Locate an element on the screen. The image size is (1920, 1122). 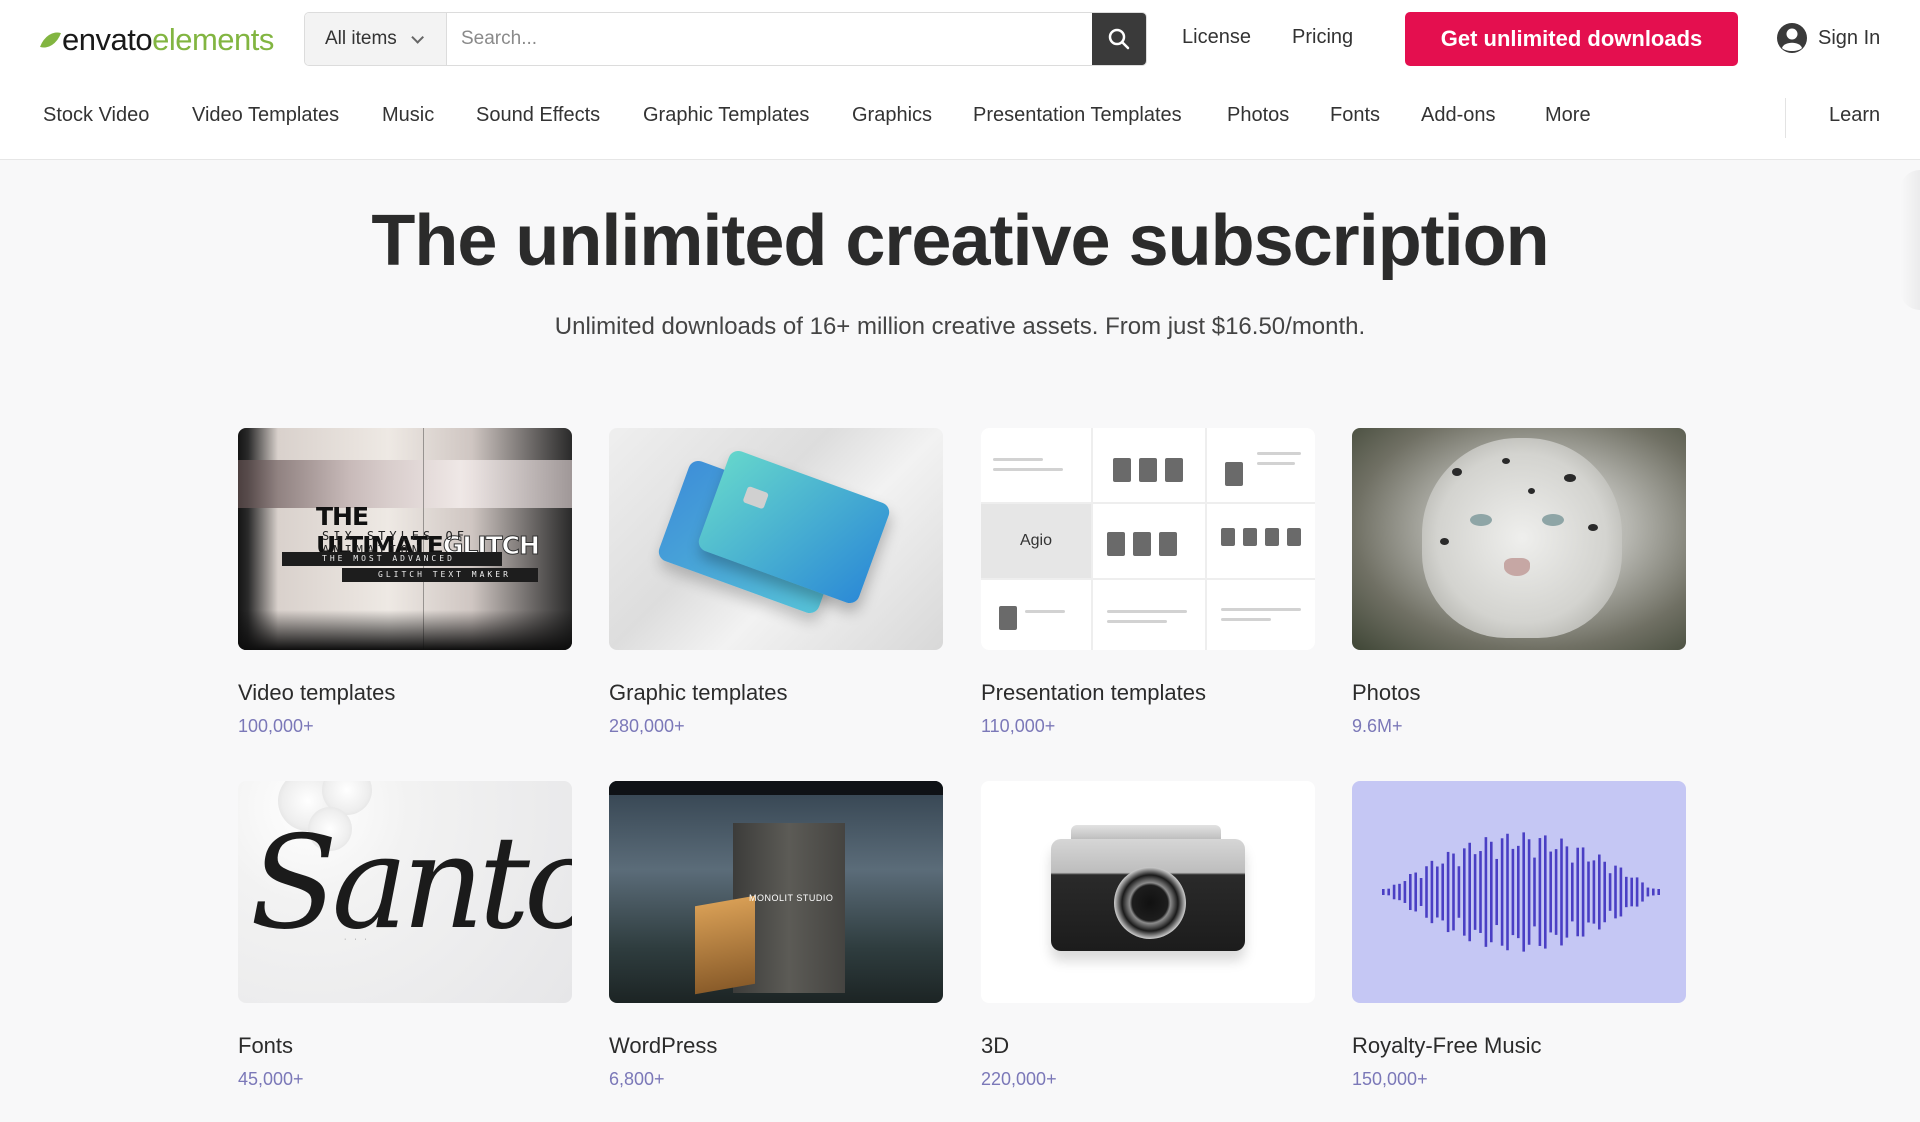
snow-leopard-image is located at coordinates (1522, 538).